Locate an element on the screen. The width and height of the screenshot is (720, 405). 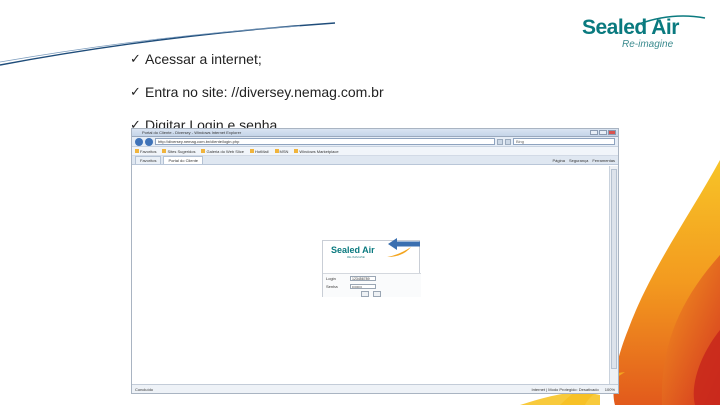
login-label: Login is located at coordinates (331, 278).